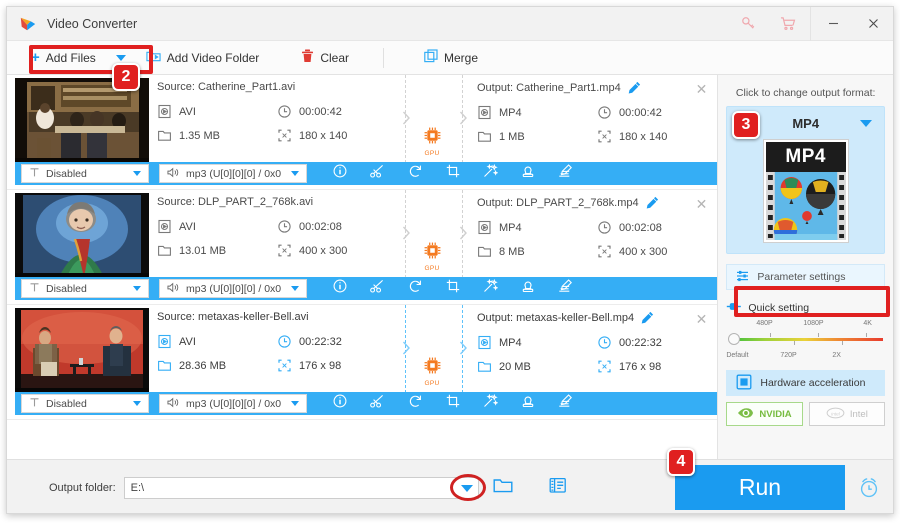 This screenshot has width=900, height=523. Describe the element at coordinates (788, 24) in the screenshot. I see `cart-icon` at that location.